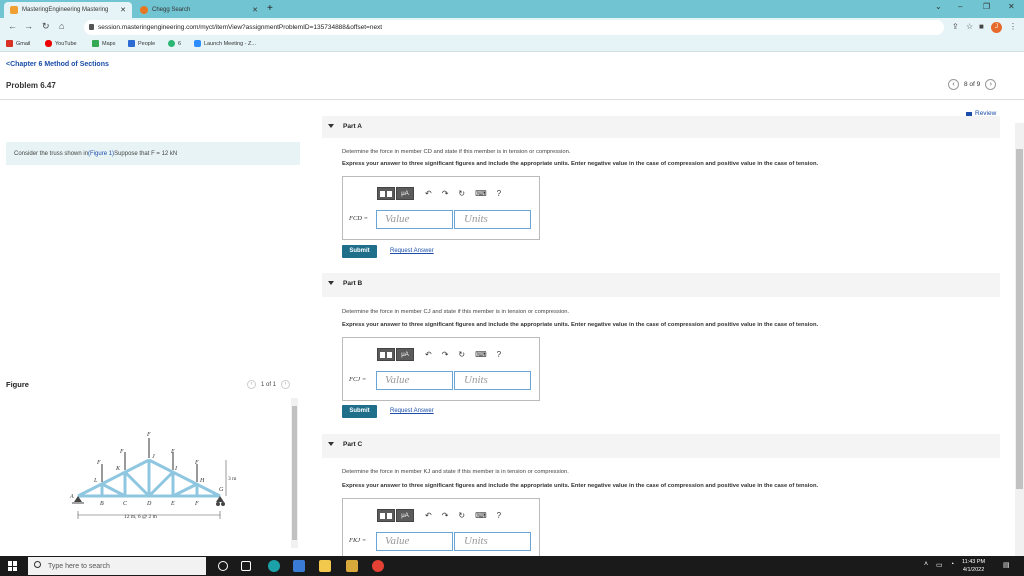 This screenshot has height=576, width=1024. Describe the element at coordinates (1006, 565) in the screenshot. I see `notifications-icon: ▤` at that location.